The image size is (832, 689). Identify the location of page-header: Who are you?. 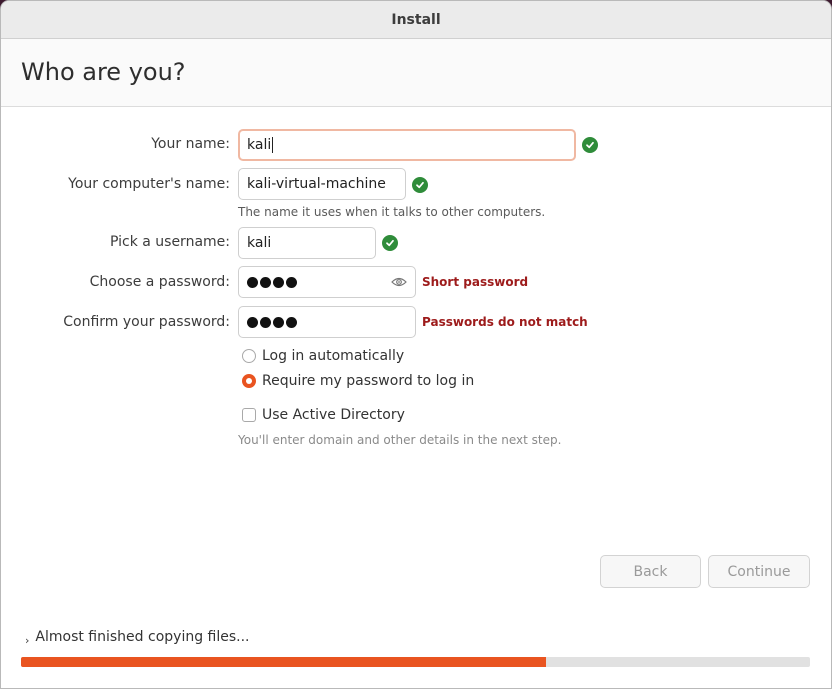
(416, 73).